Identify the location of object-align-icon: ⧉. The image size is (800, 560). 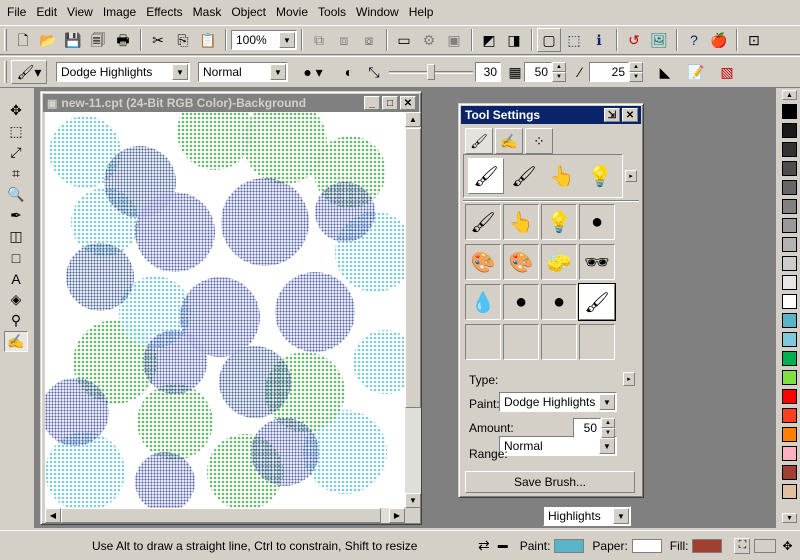
(319, 40).